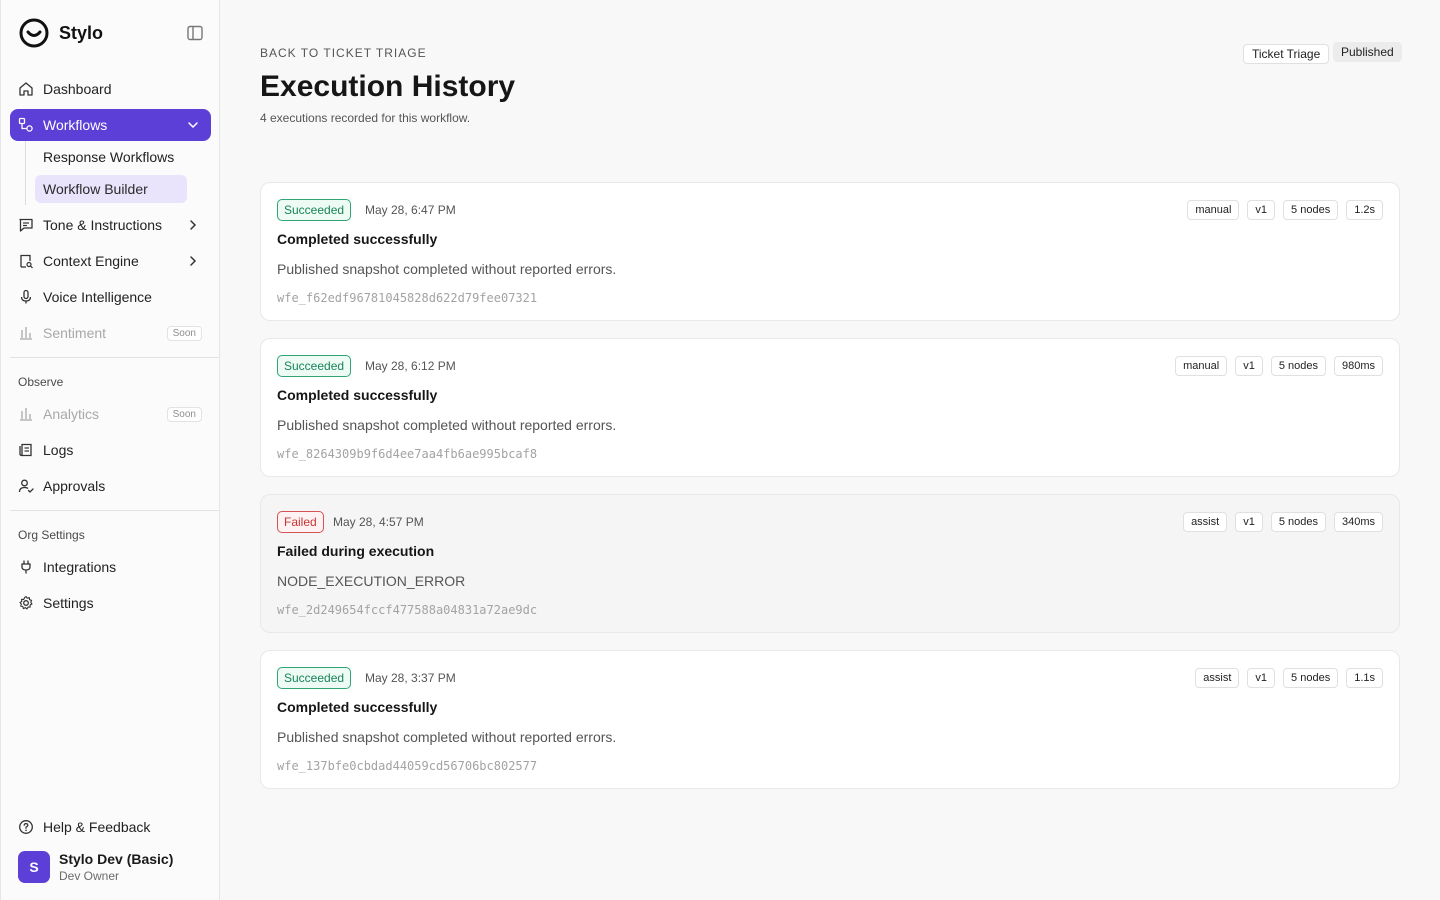 This screenshot has width=1440, height=900. Describe the element at coordinates (71, 414) in the screenshot. I see `nav-analytics-label: Analytics` at that location.